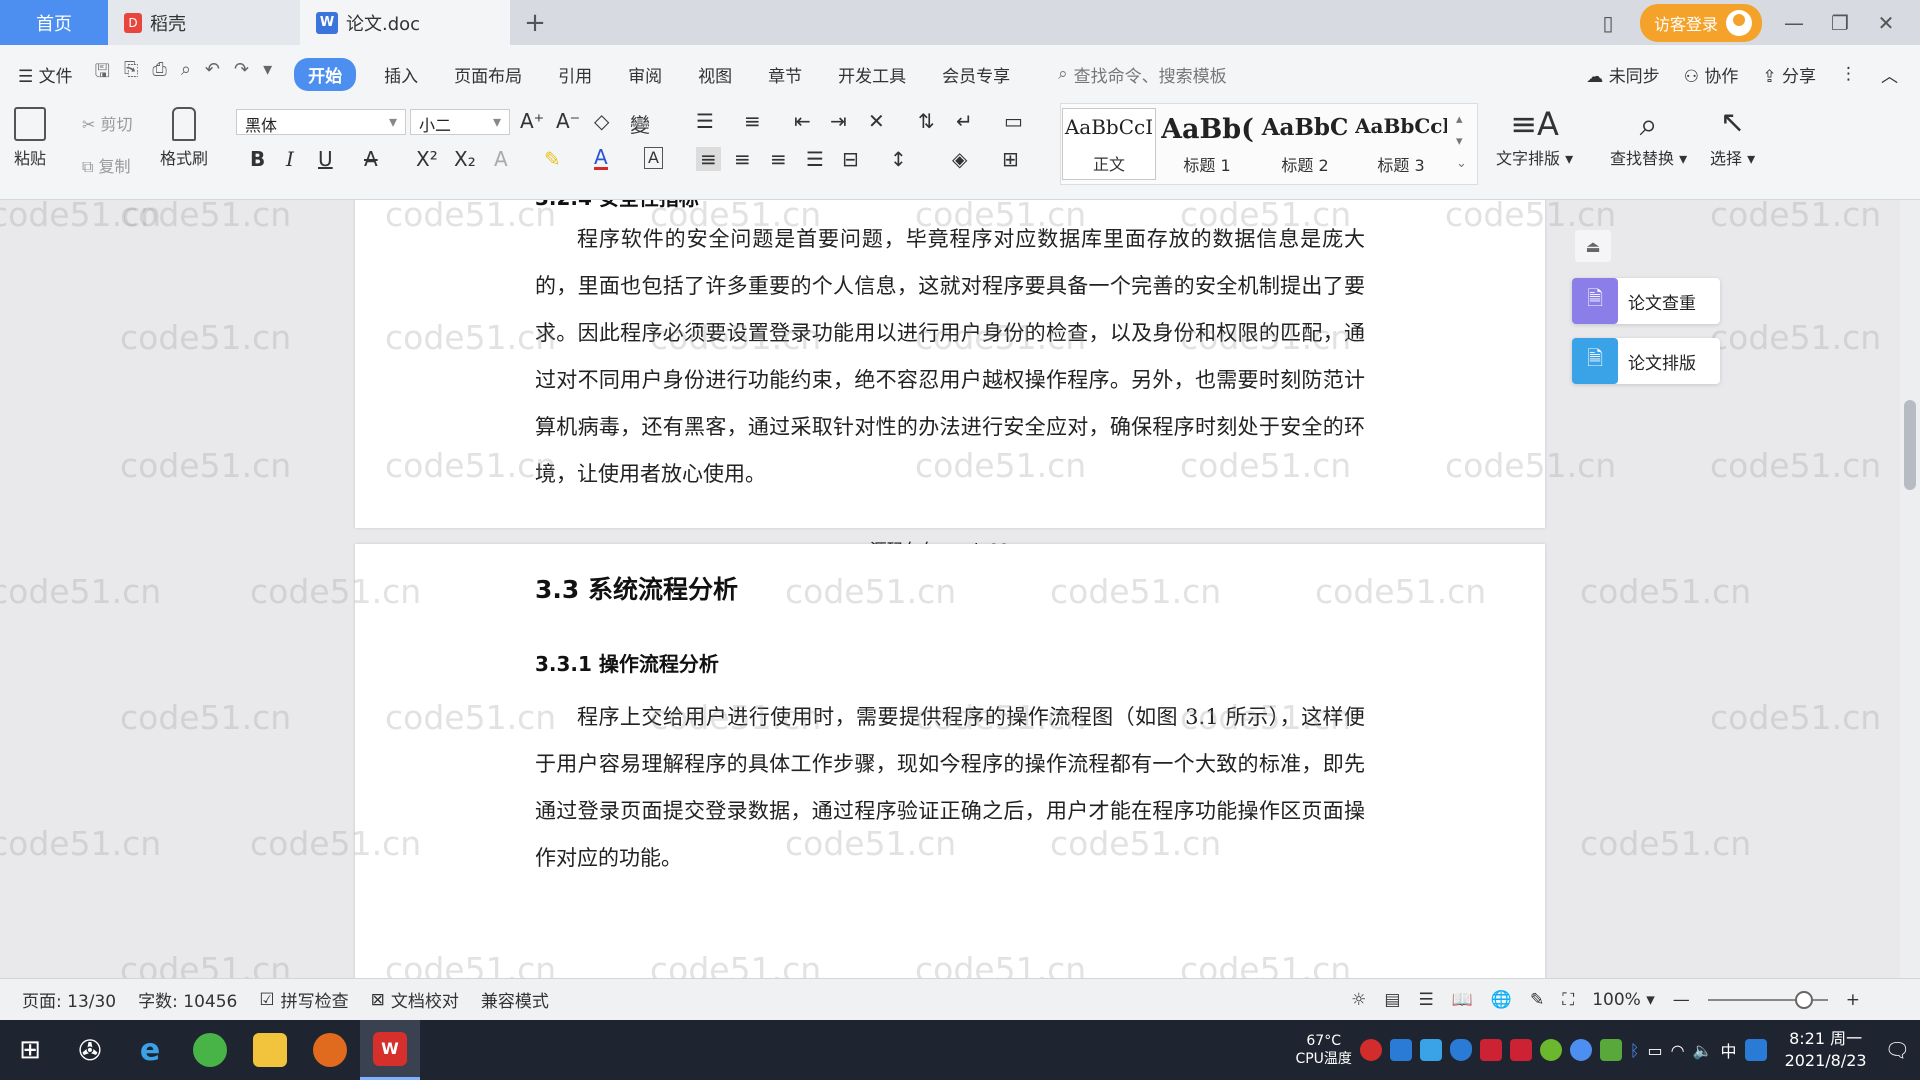  What do you see at coordinates (106, 165) in the screenshot?
I see `copy-button: ⧉ 复制` at bounding box center [106, 165].